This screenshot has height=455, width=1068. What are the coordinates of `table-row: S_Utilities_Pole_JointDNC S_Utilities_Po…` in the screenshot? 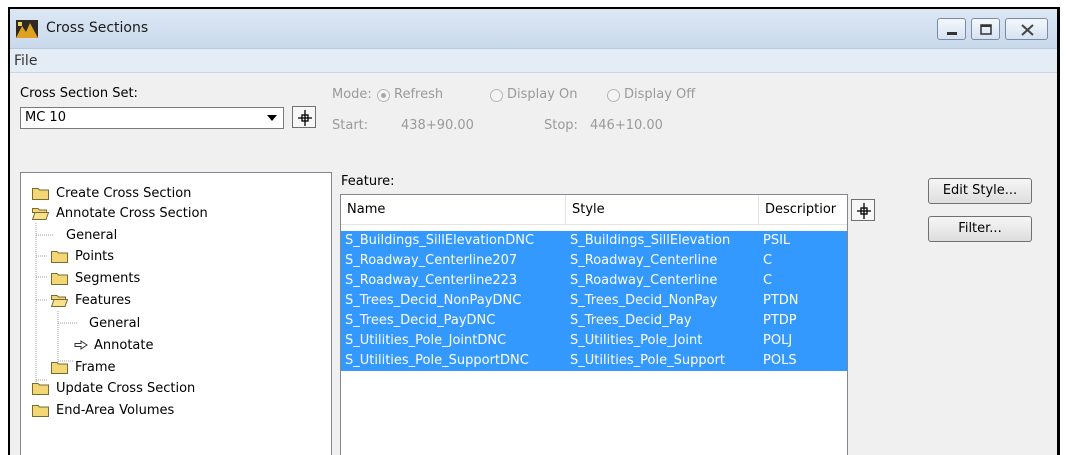 It's located at (594, 341).